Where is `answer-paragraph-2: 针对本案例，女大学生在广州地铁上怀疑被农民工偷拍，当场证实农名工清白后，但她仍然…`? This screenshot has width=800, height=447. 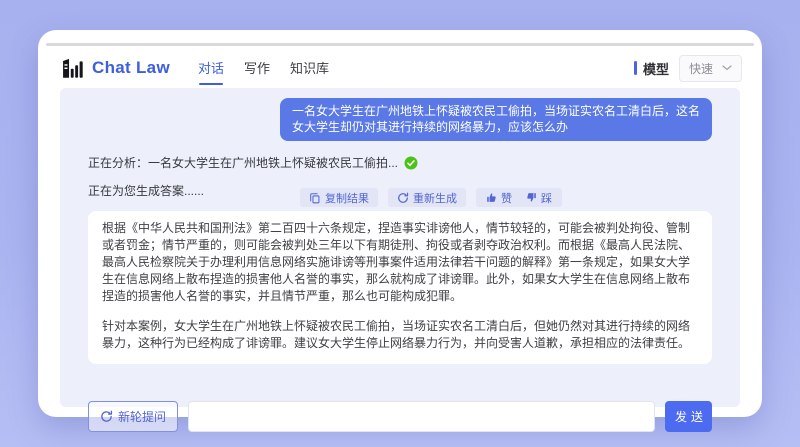 answer-paragraph-2: 针对本案例，女大学生在广州地铁上怀疑被农民工偷拍，当场证实农名工清白后，但她仍然… is located at coordinates (396, 334).